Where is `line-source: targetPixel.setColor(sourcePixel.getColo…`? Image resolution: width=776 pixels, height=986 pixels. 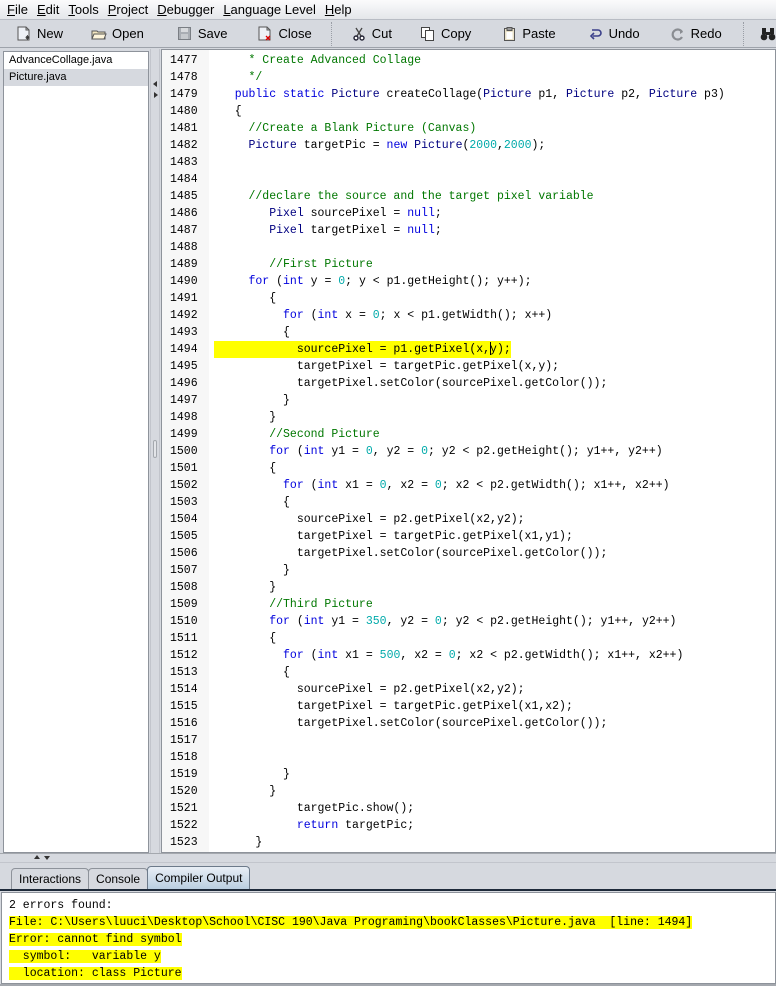
line-source: targetPixel.setColor(sourcePixel.getColo… is located at coordinates (411, 383).